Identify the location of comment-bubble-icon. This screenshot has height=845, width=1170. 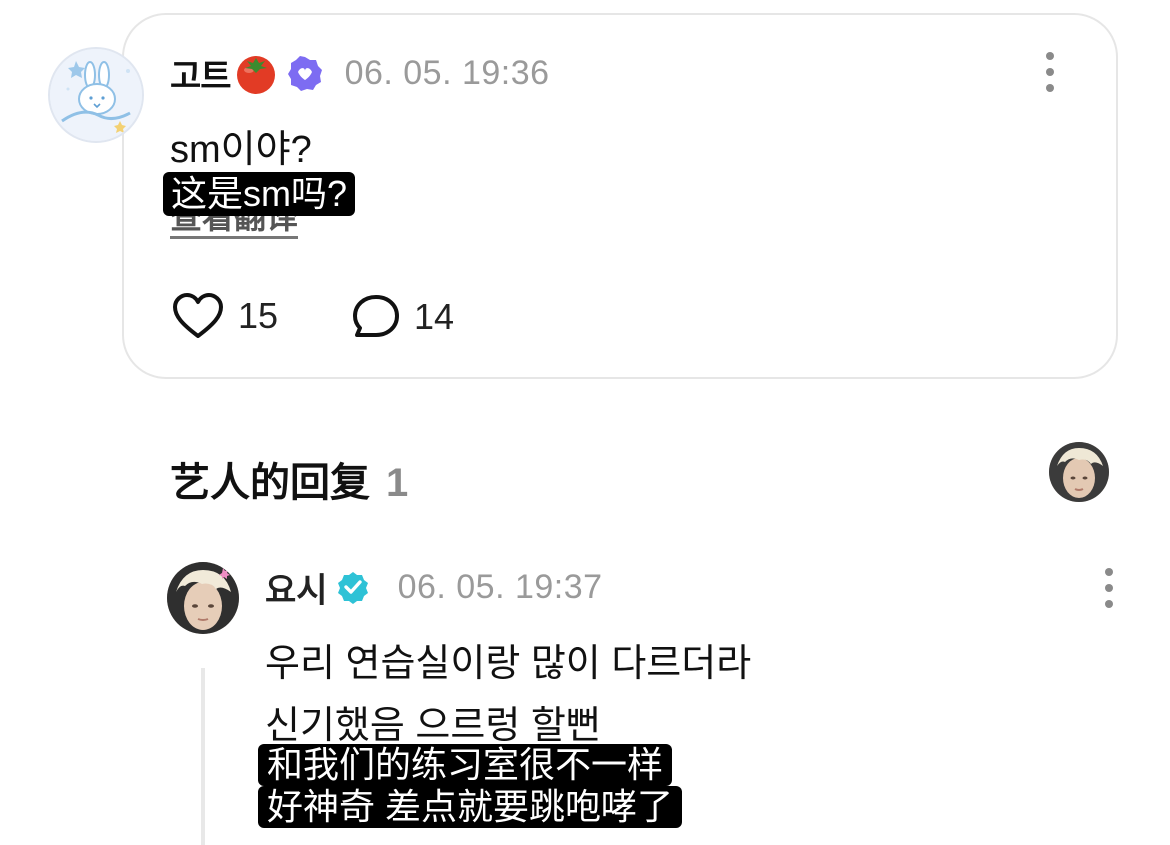
(376, 316).